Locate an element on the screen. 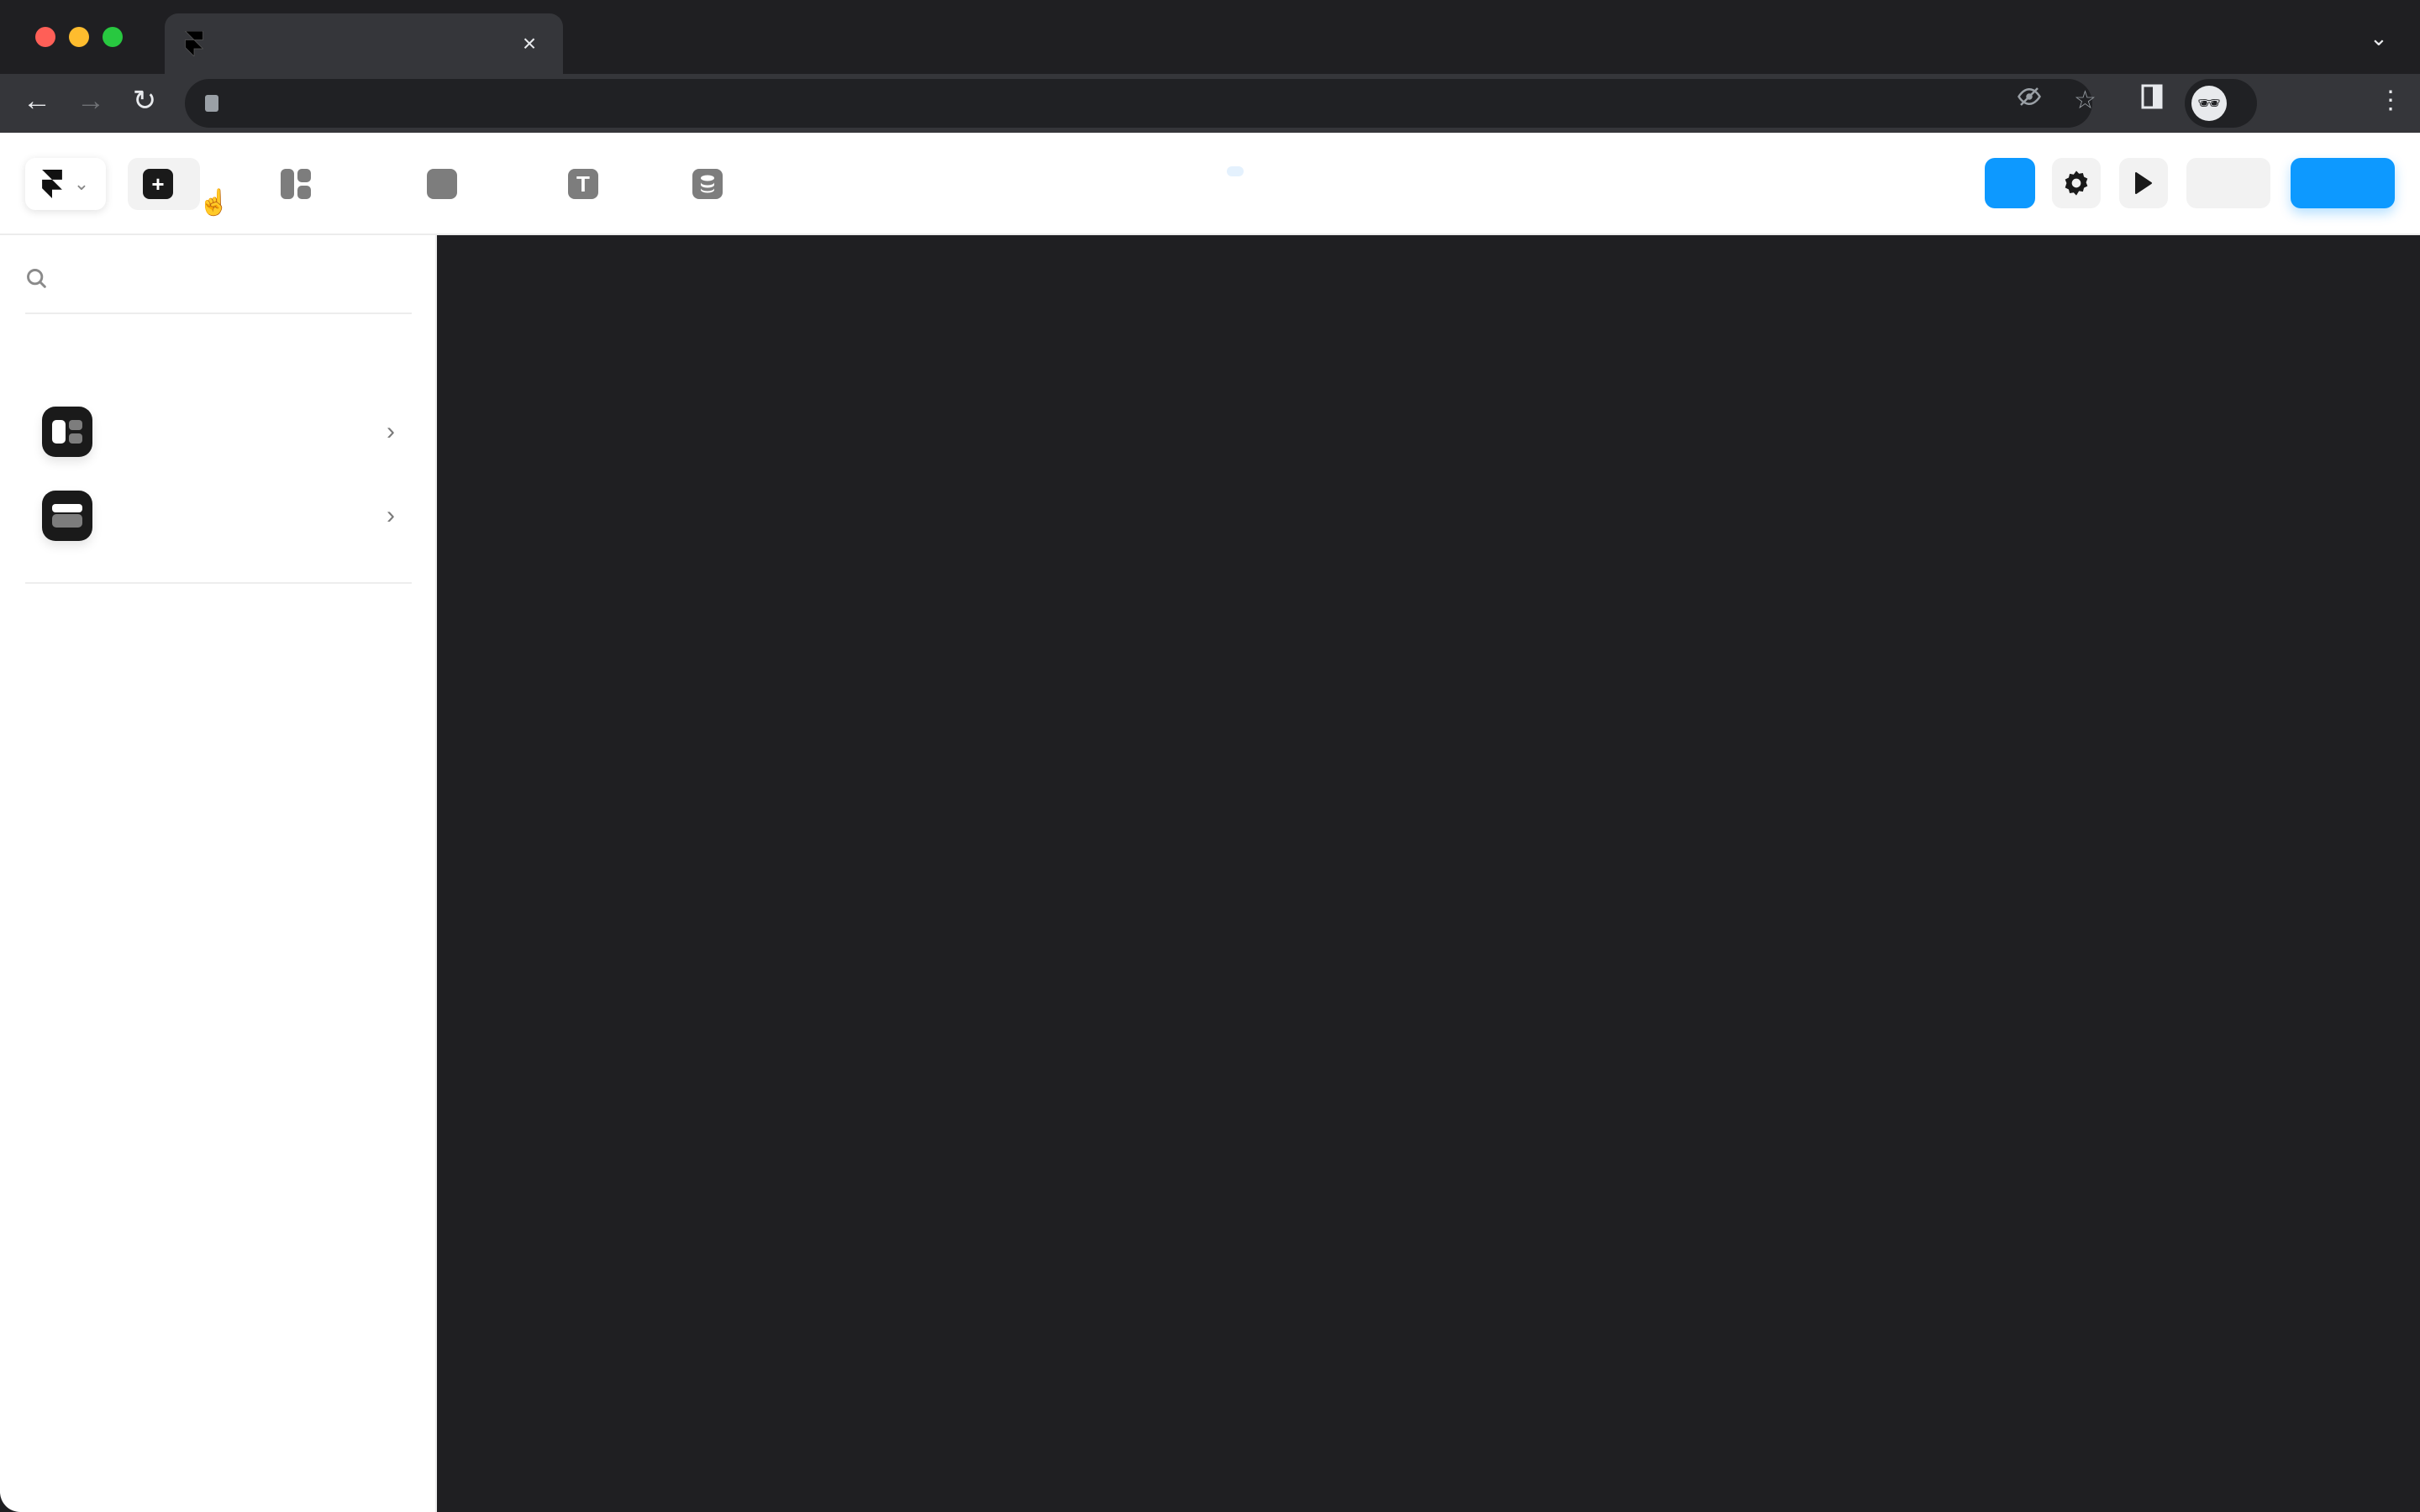  browser-chrome: × ⌄ ← → ↻ ☆ 🕶 ⋮ is located at coordinates (1210, 66).